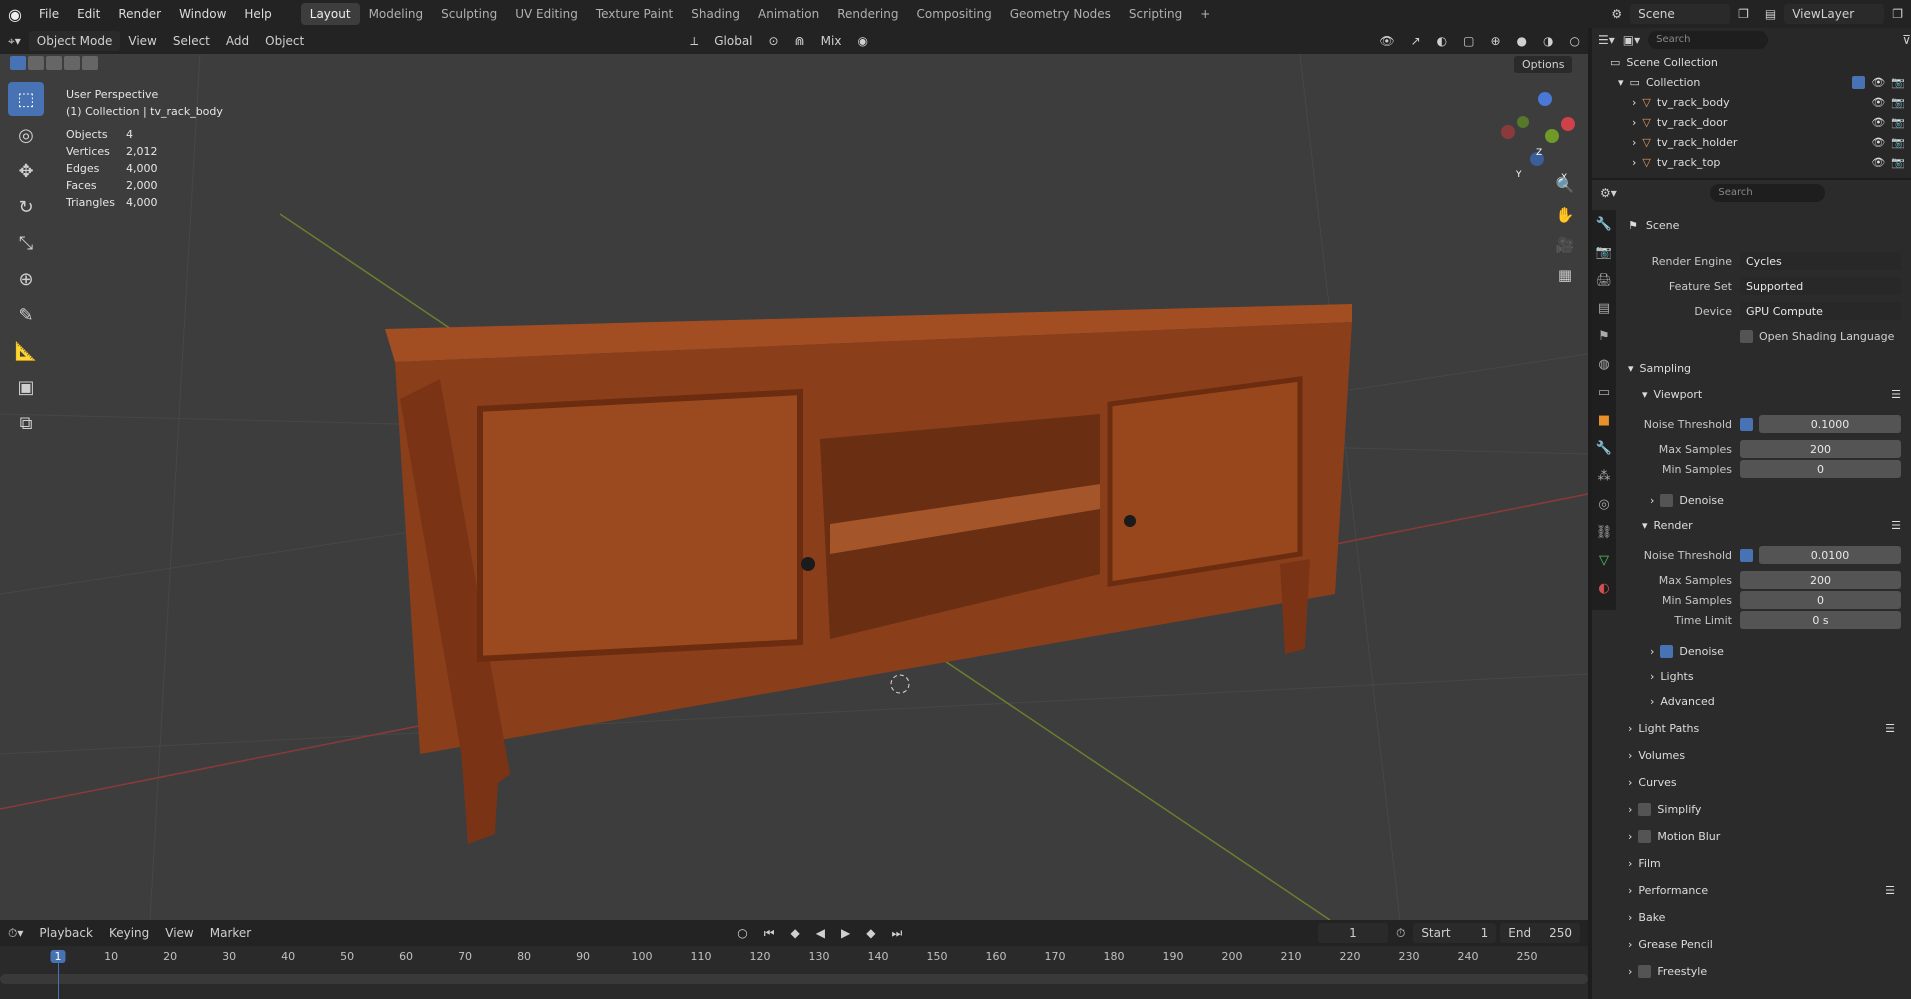 The width and height of the screenshot is (1911, 999). Describe the element at coordinates (867, 14) in the screenshot. I see `tab-rendering: Rendering` at that location.